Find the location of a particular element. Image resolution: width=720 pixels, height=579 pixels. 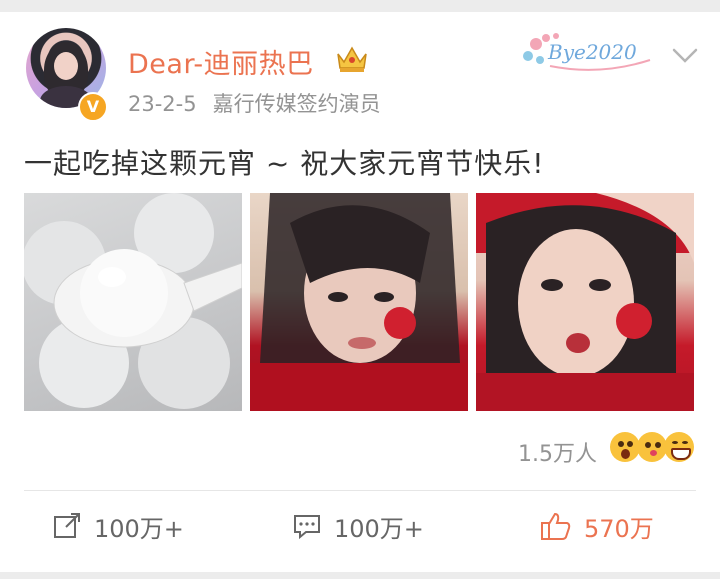

crown-icon is located at coordinates (352, 59).